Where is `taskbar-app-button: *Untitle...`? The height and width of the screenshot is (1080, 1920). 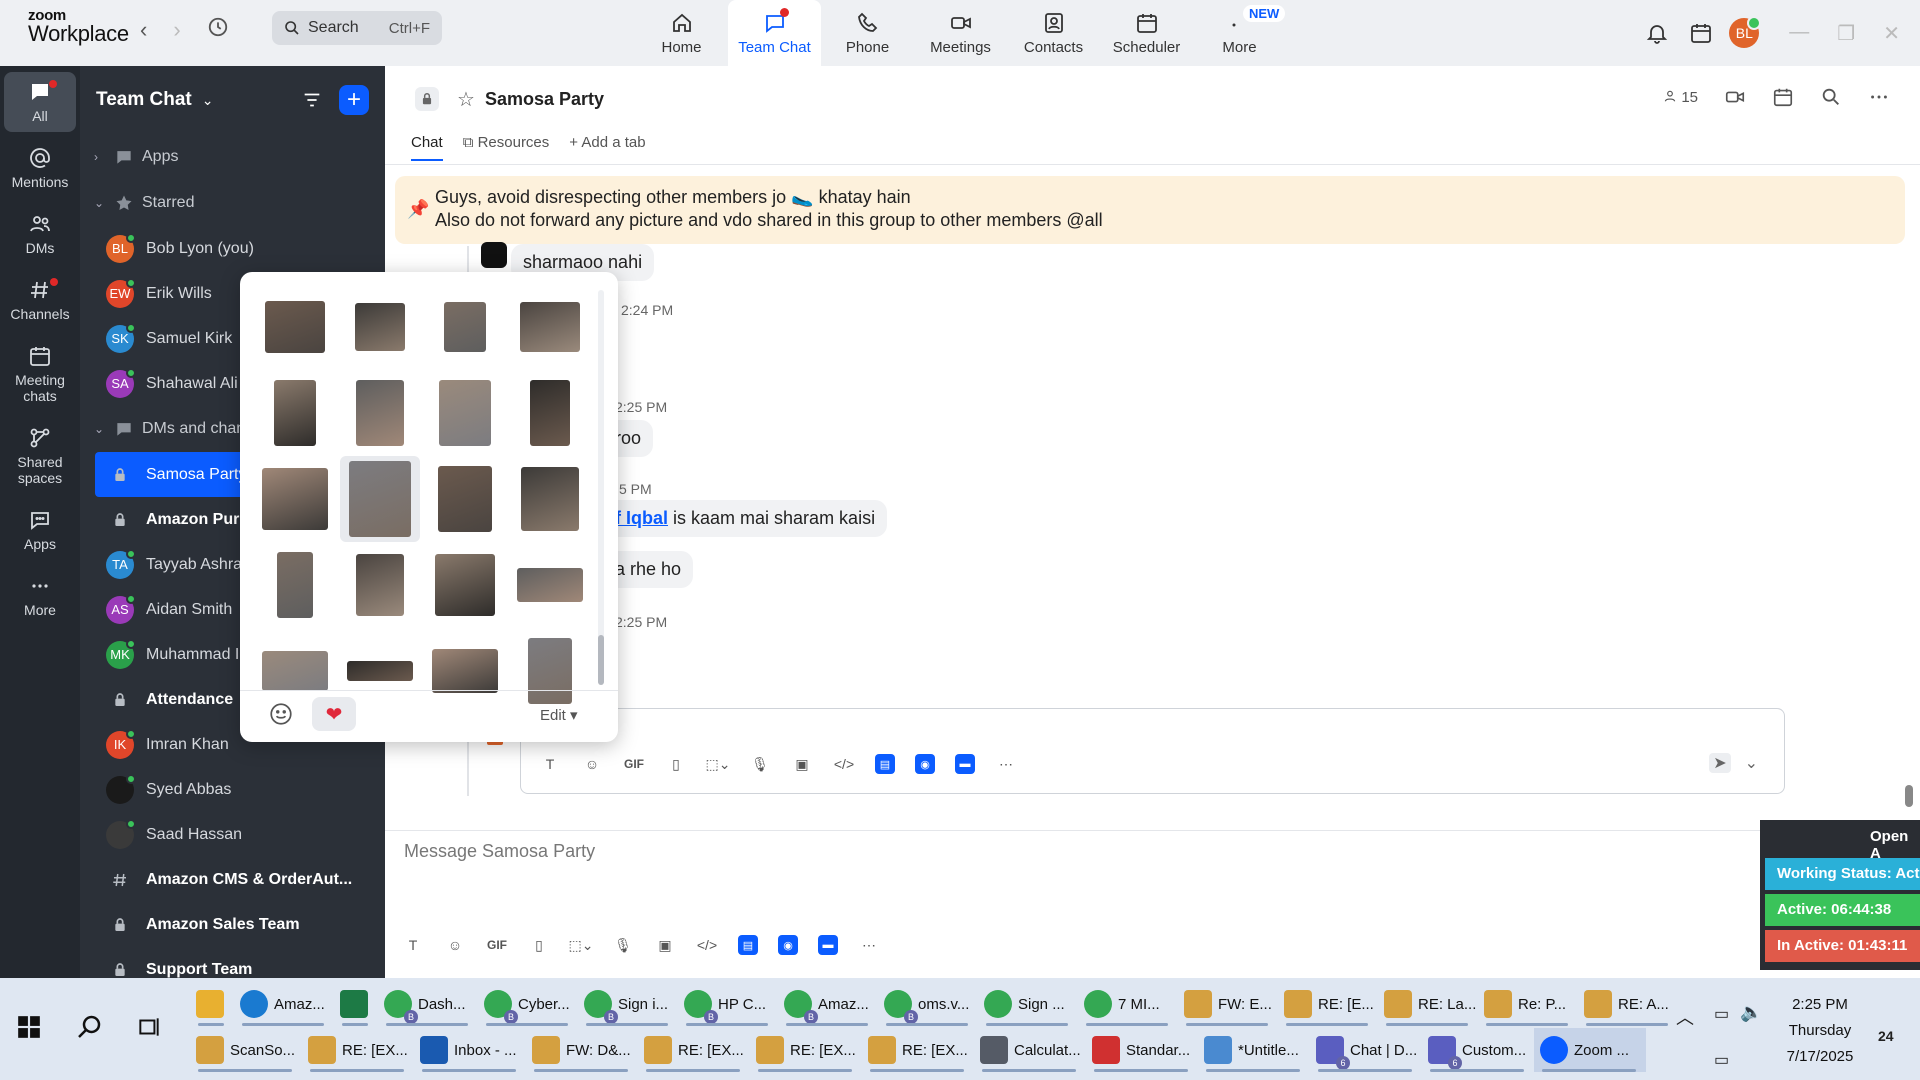
taskbar-app-button: *Untitle... is located at coordinates (1254, 1050).